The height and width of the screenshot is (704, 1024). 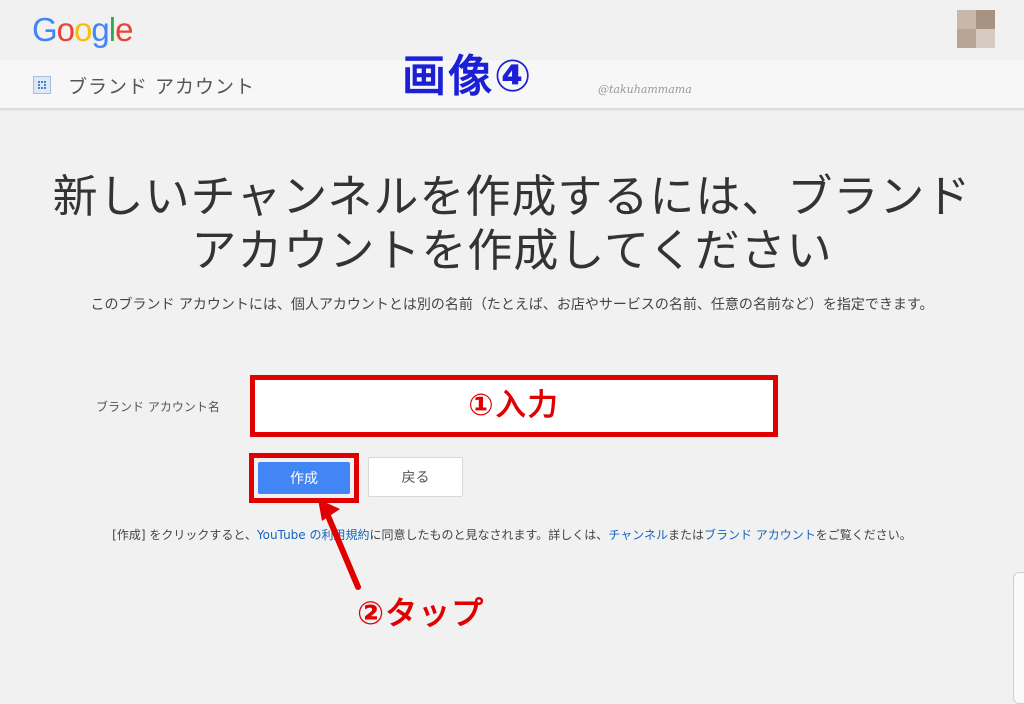 What do you see at coordinates (421, 613) in the screenshot?
I see `tap-annotation: ②タップ` at bounding box center [421, 613].